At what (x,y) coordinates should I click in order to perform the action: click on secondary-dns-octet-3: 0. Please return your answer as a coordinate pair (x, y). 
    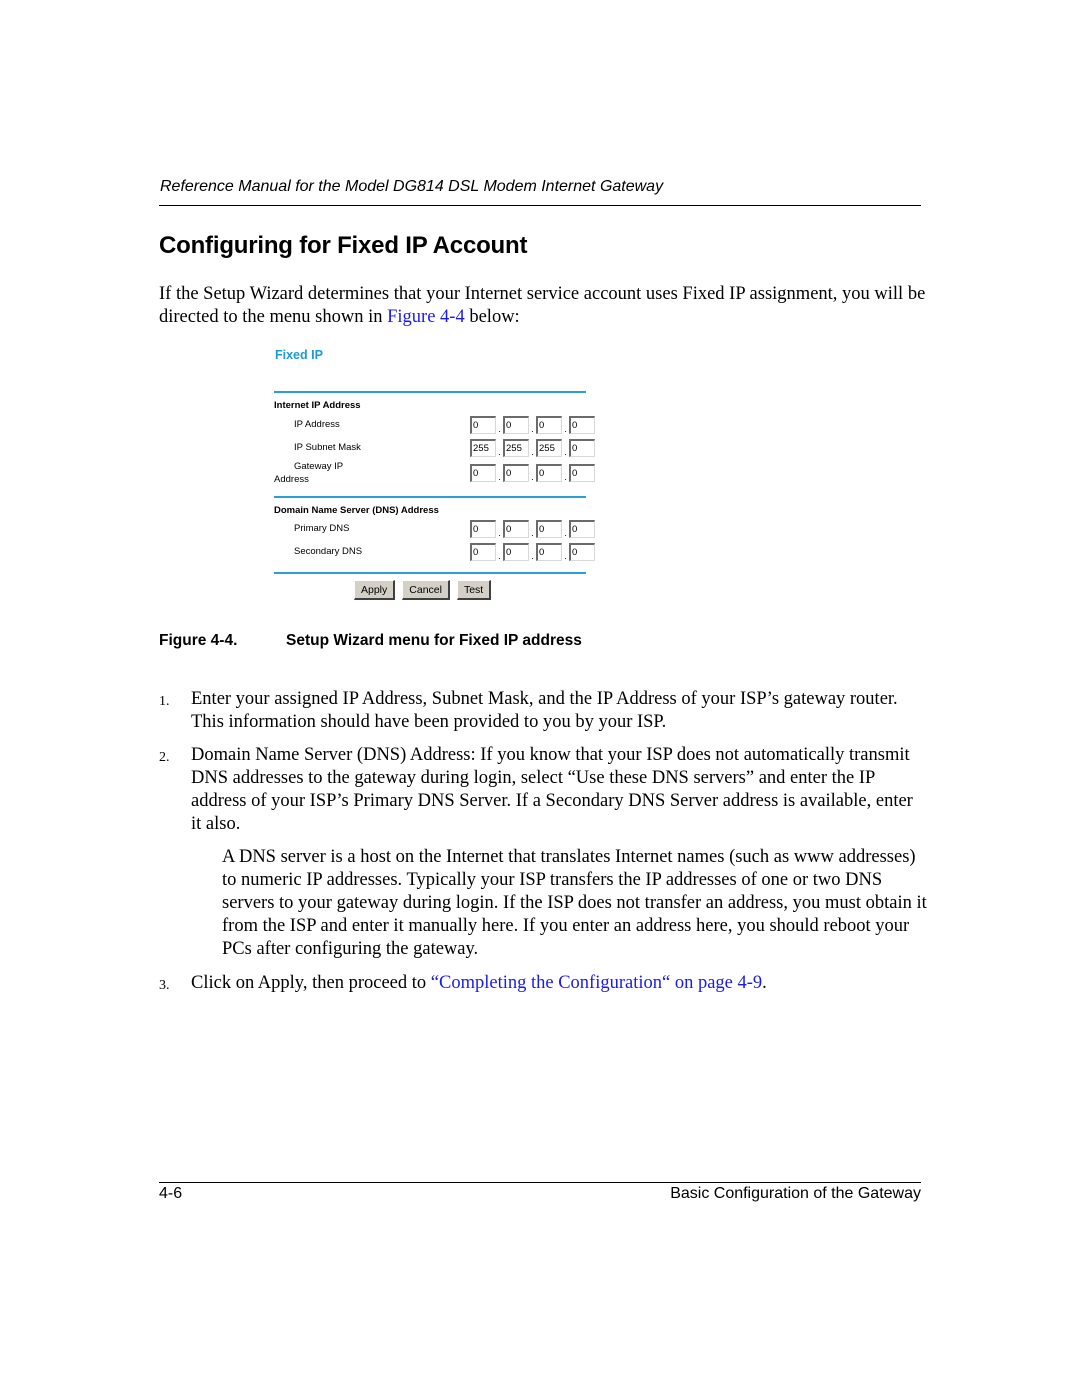
    Looking at the image, I should click on (549, 552).